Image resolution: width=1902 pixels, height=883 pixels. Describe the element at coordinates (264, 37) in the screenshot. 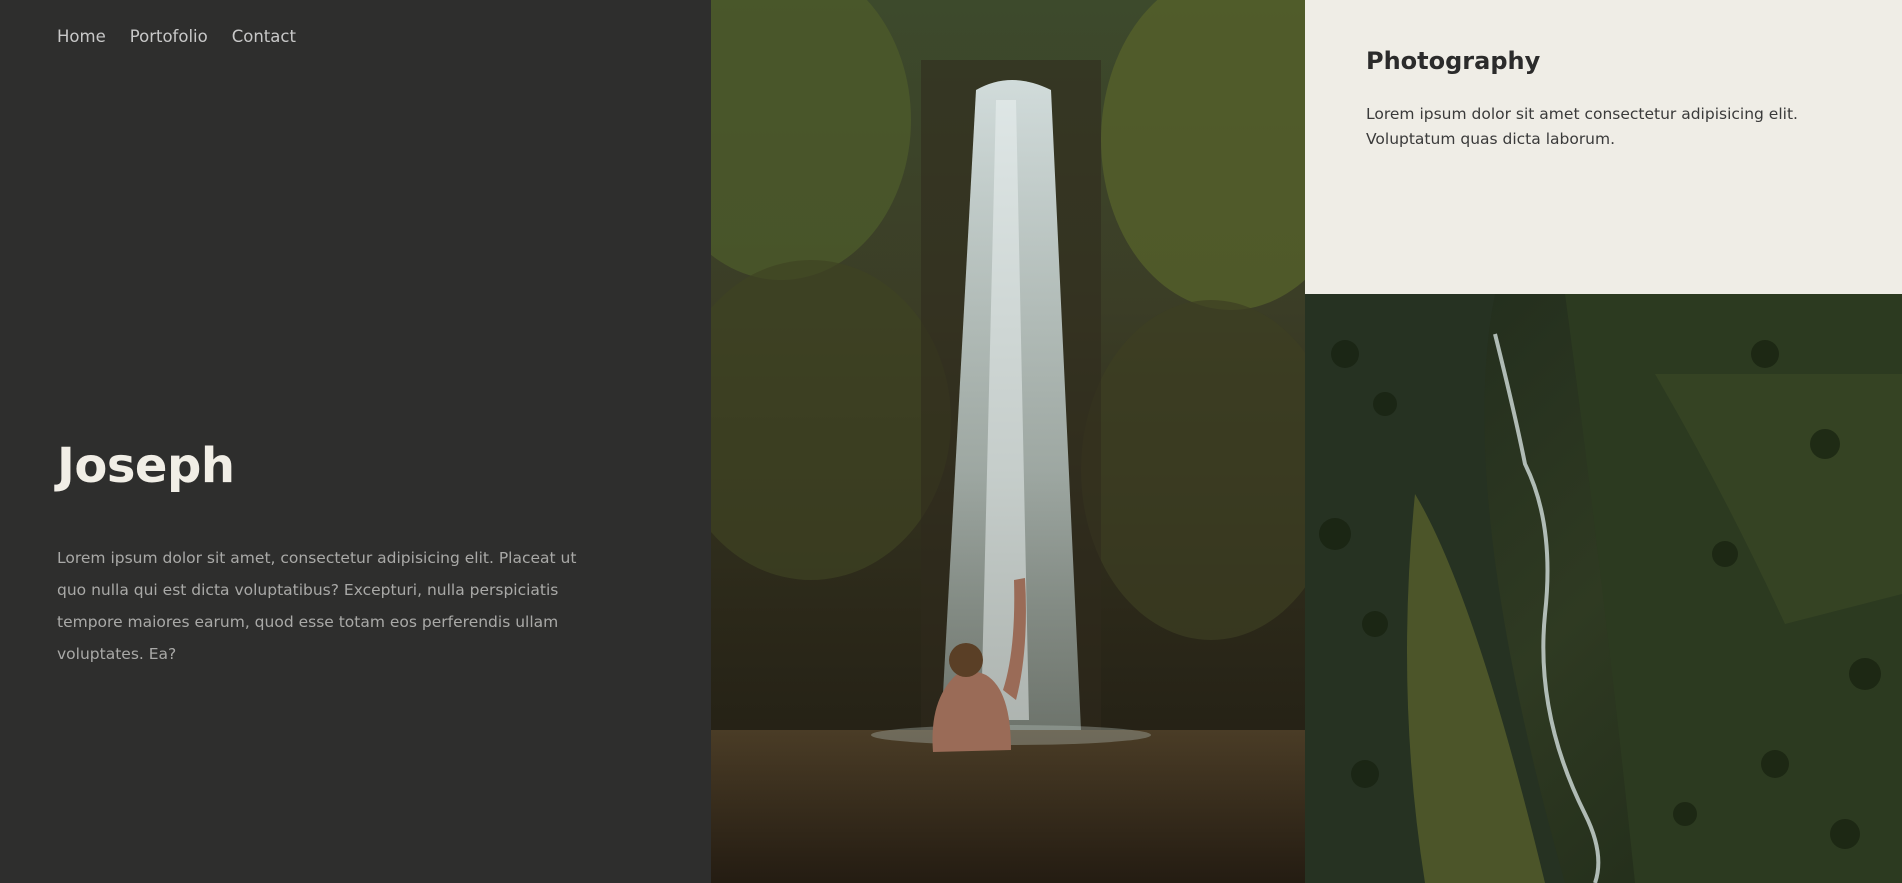

I see `nav-contact-link: Contact` at that location.